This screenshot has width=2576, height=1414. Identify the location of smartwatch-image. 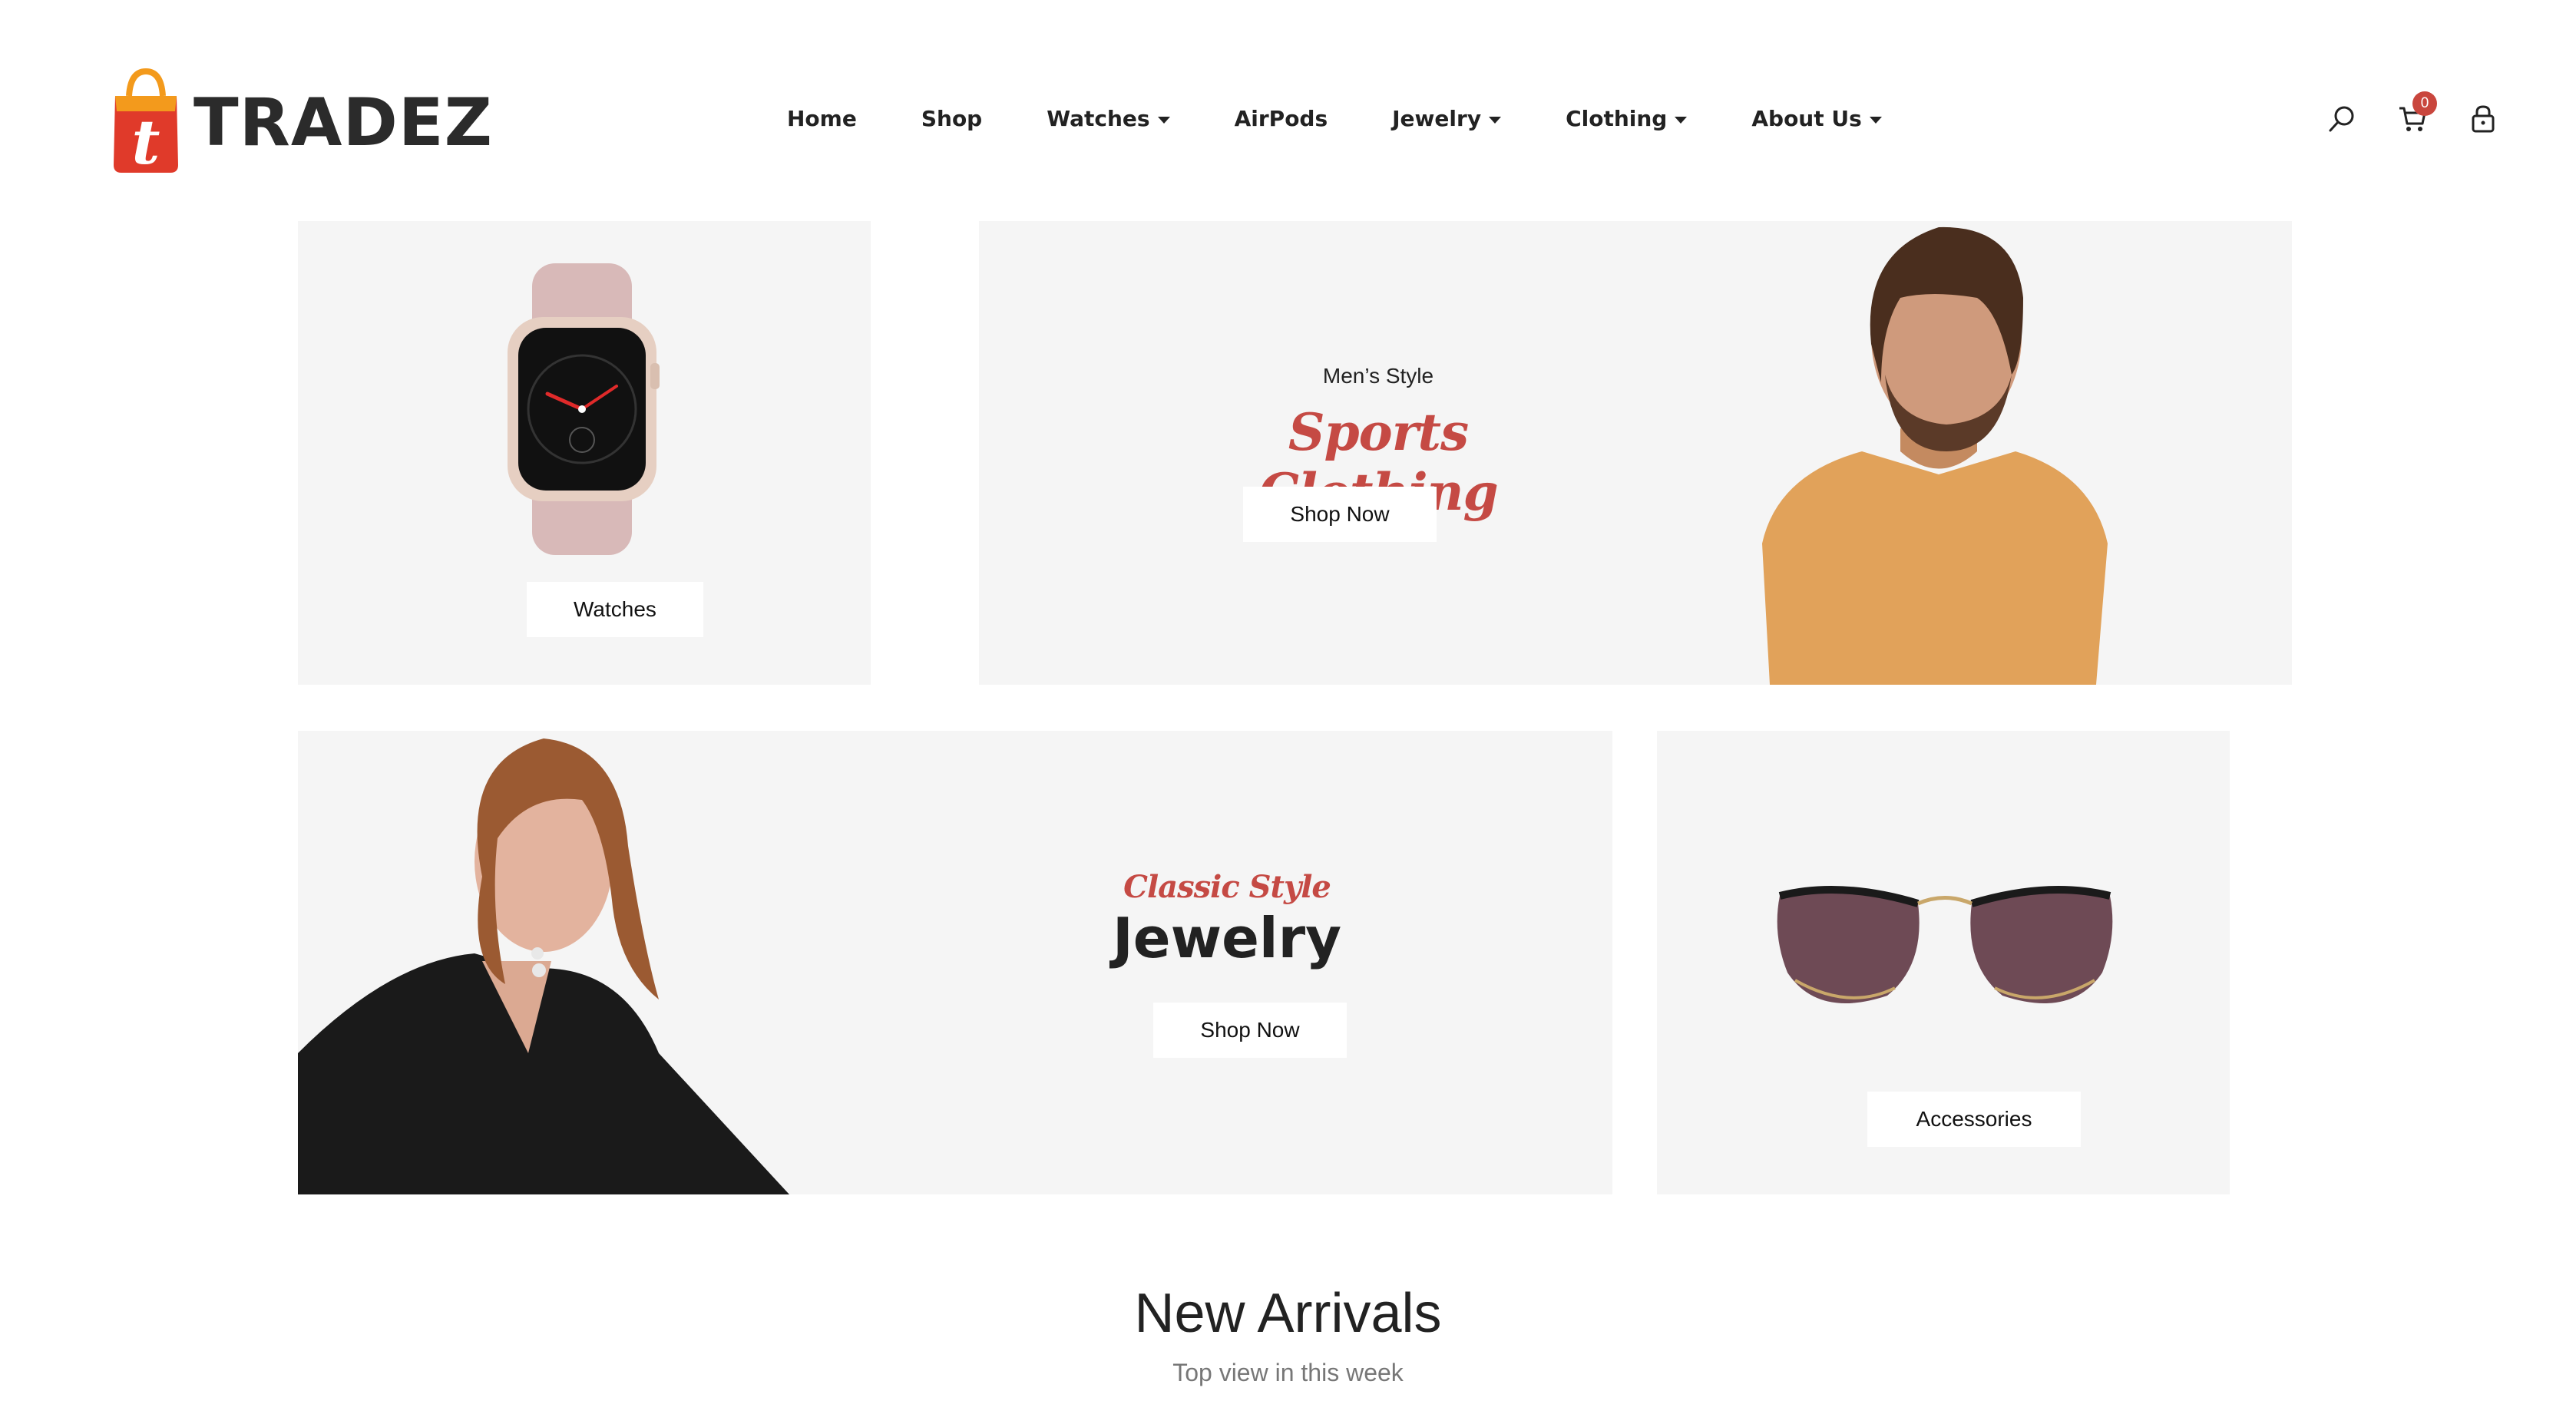
(582, 409).